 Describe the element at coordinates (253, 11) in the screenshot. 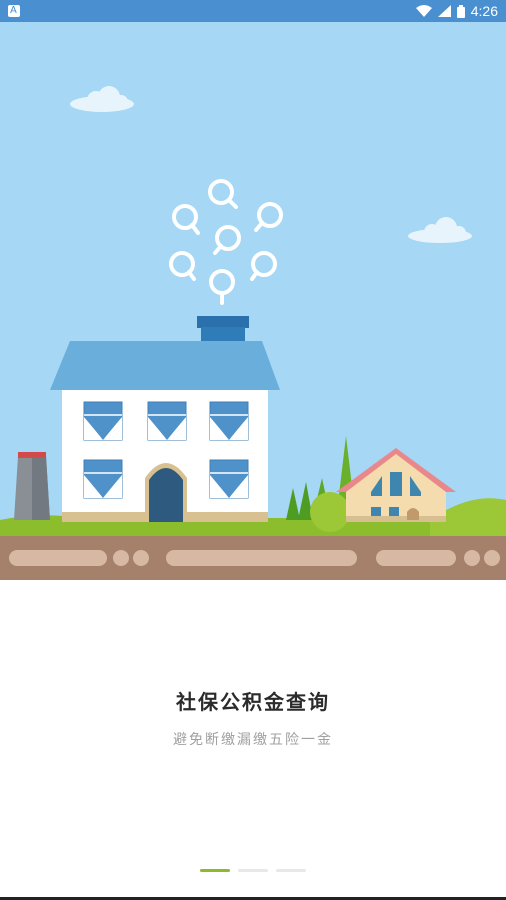

I see `status-bar: A 4:26` at that location.